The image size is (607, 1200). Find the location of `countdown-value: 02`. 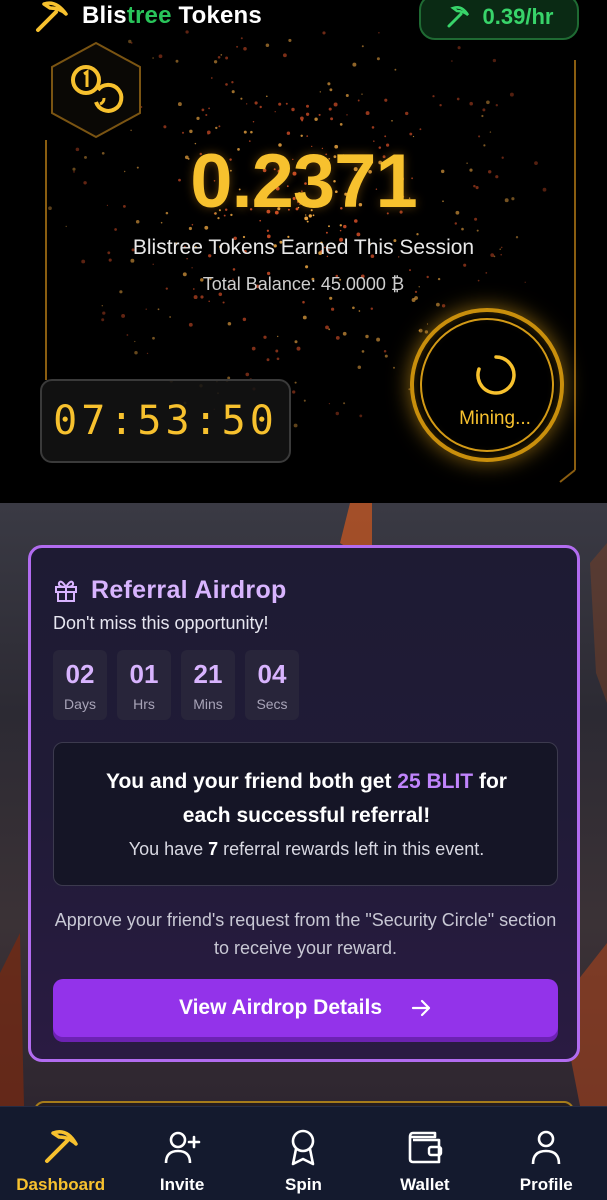

countdown-value: 02 is located at coordinates (80, 674).